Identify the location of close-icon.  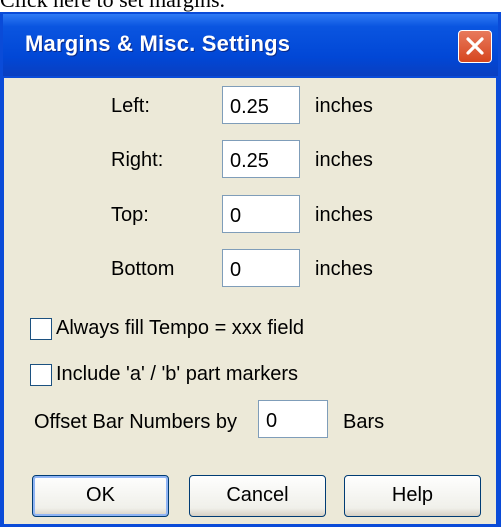
(475, 46).